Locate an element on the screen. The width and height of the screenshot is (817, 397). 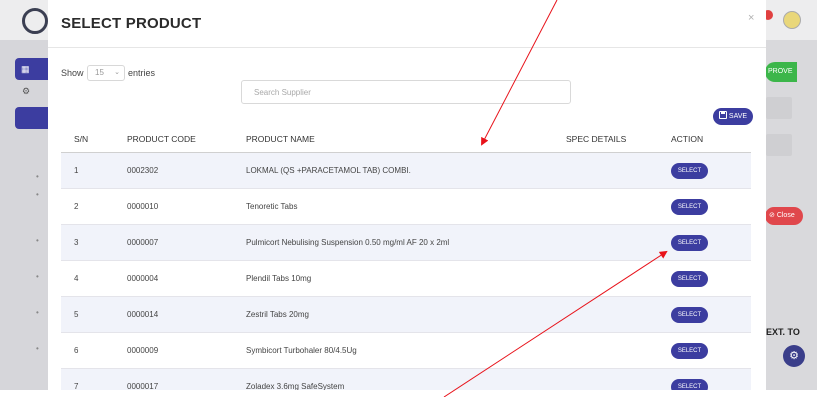
sidebar-item-active is located at coordinates (31, 118).